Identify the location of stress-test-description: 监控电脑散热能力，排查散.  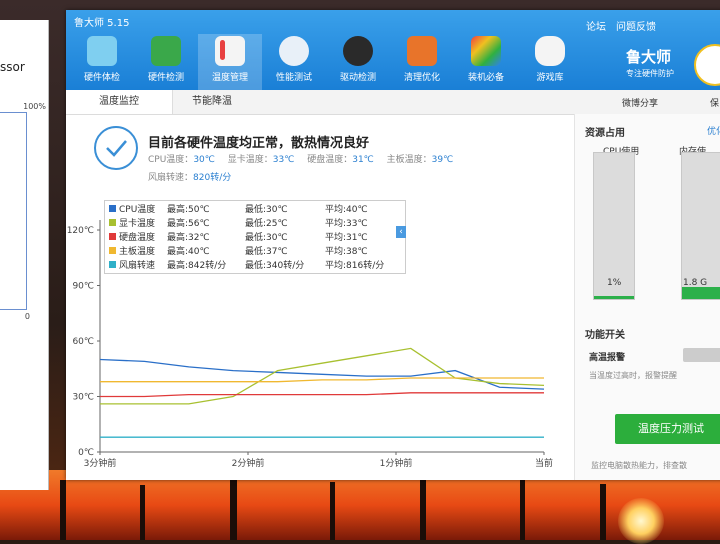
(639, 465).